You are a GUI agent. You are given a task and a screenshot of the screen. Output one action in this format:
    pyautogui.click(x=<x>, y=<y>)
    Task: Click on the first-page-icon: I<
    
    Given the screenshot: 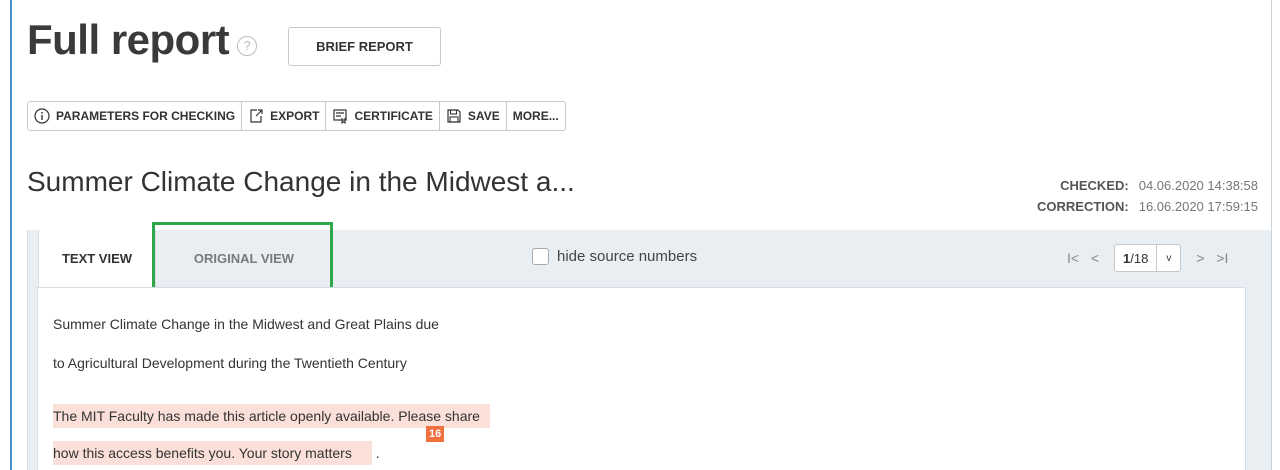 What is the action you would take?
    pyautogui.click(x=1073, y=258)
    